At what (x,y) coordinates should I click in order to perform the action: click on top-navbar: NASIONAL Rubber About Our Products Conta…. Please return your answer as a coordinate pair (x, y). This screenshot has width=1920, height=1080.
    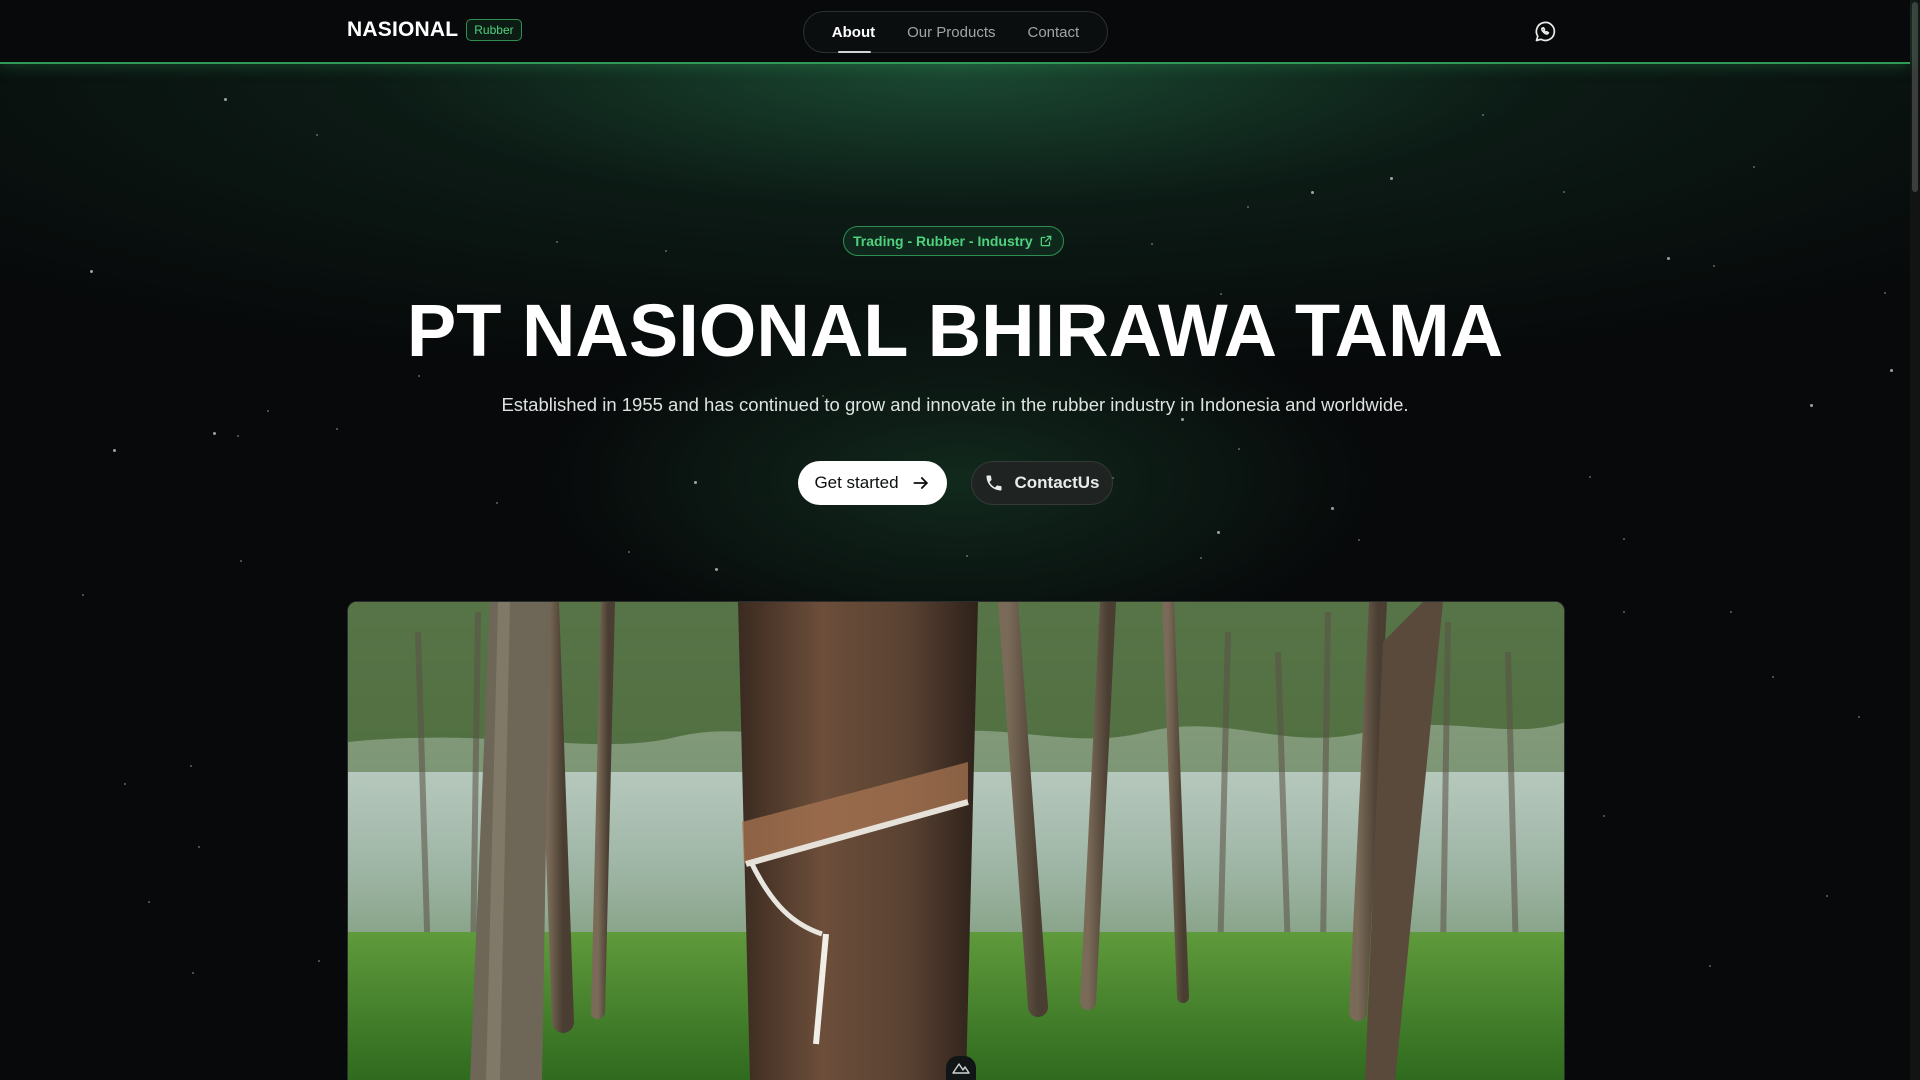
    Looking at the image, I should click on (955, 32).